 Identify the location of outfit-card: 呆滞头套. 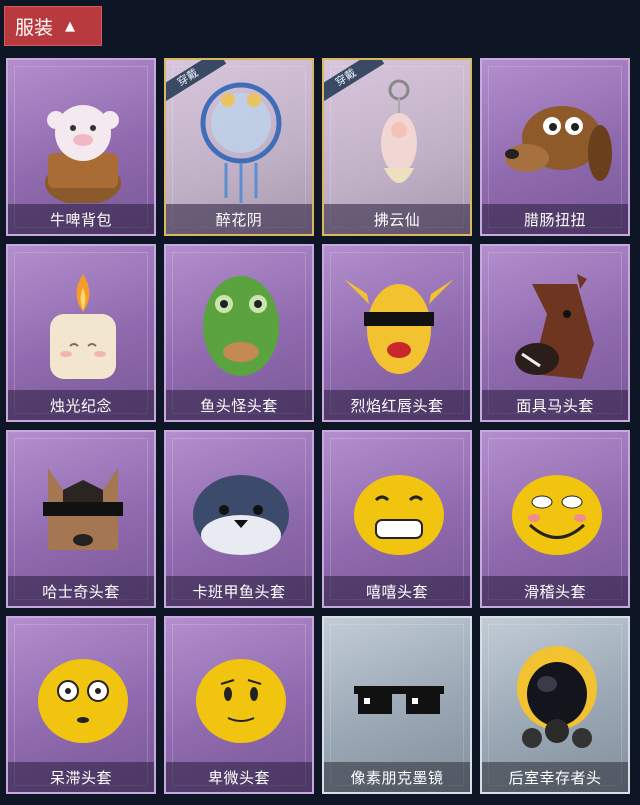
(81, 705).